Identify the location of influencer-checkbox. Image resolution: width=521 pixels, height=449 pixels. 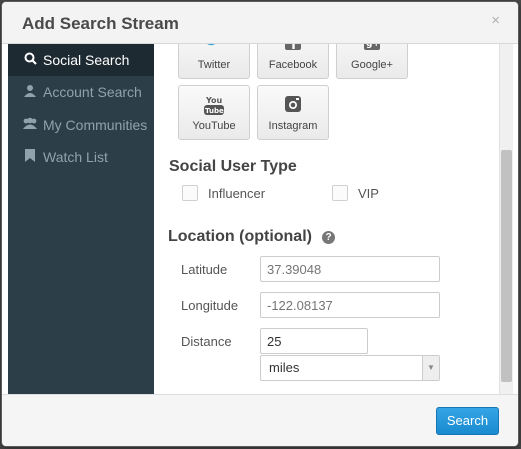
(190, 193).